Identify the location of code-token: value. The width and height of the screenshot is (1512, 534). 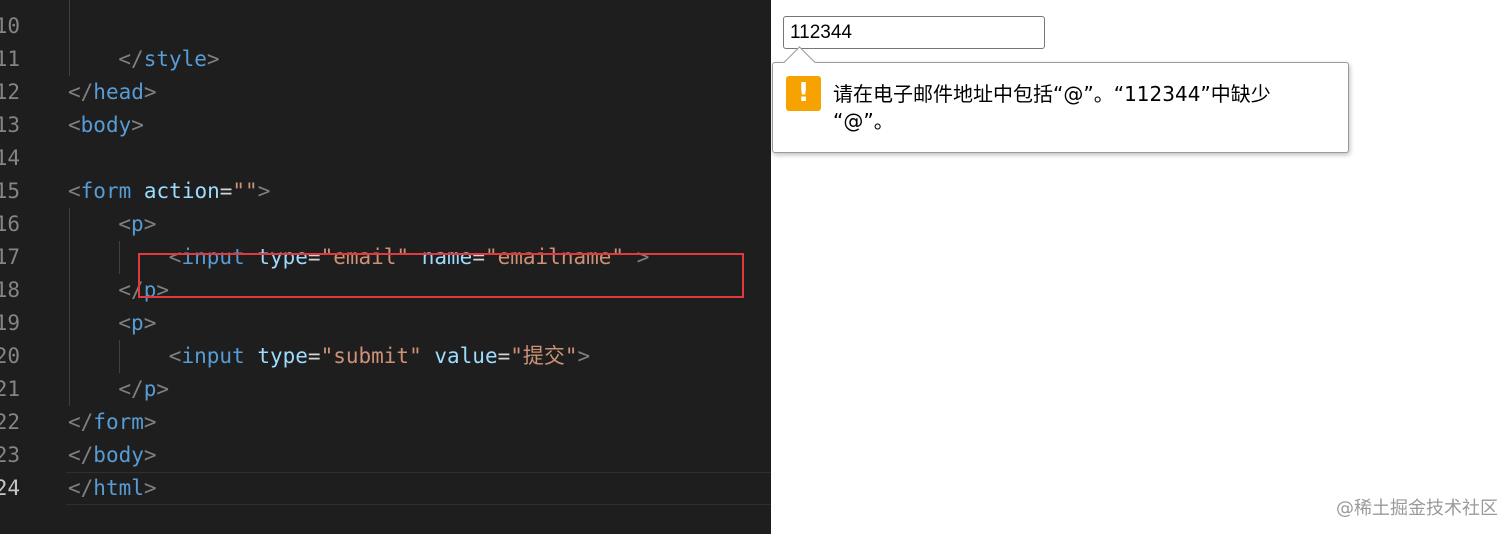
(466, 356).